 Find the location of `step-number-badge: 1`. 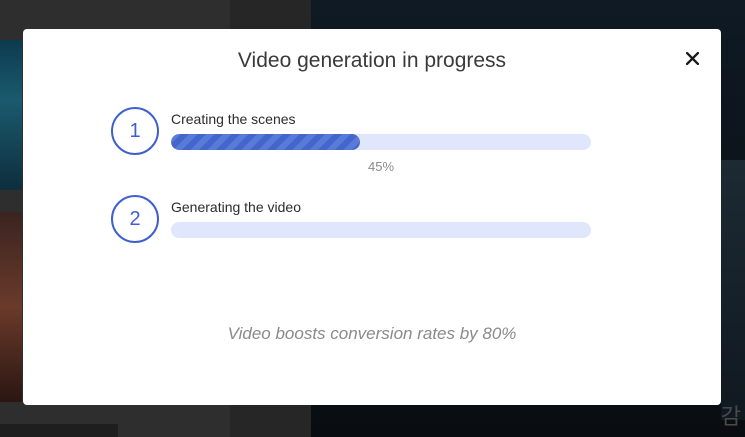

step-number-badge: 1 is located at coordinates (135, 131).